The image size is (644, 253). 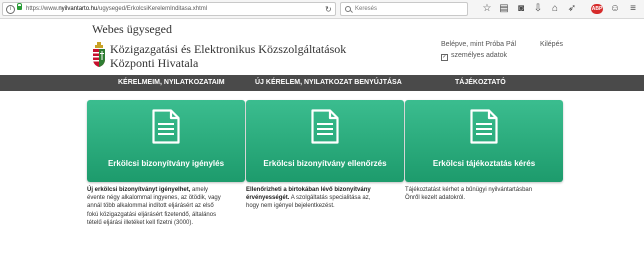 What do you see at coordinates (19, 6) in the screenshot?
I see `lock-icon` at bounding box center [19, 6].